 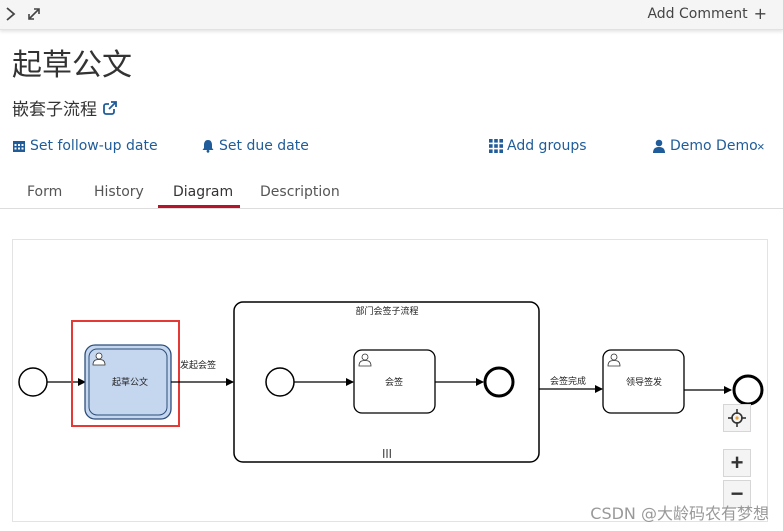 What do you see at coordinates (19, 146) in the screenshot?
I see `calendar-icon` at bounding box center [19, 146].